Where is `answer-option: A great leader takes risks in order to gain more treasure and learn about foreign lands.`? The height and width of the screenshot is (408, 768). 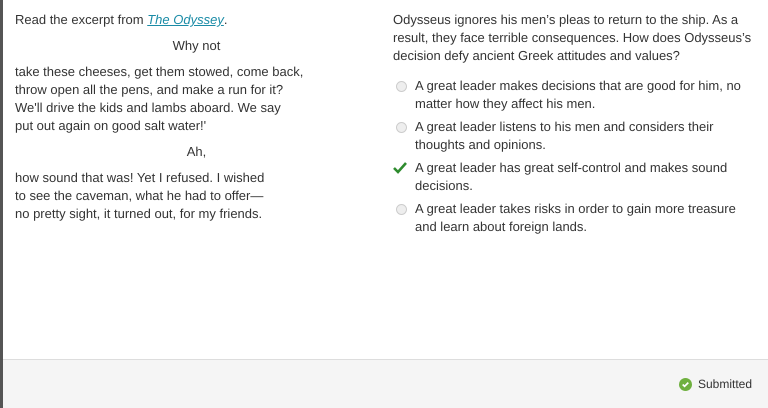
answer-option: A great leader takes risks in order to gain more treasure and learn about foreign lands. is located at coordinates (585, 218).